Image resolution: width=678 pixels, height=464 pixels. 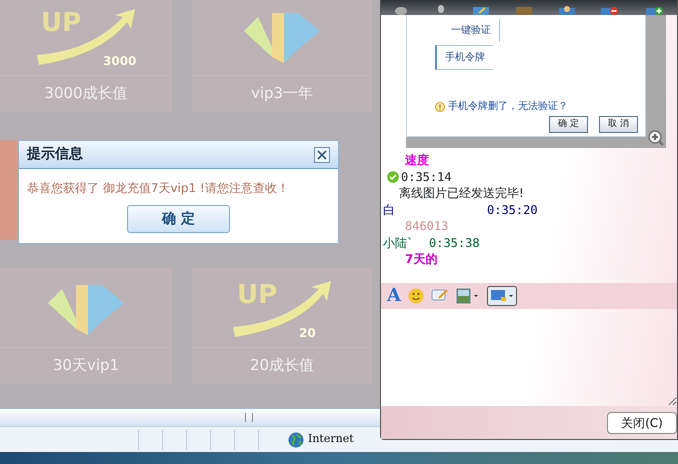 What do you see at coordinates (322, 154) in the screenshot?
I see `close-icon` at bounding box center [322, 154].